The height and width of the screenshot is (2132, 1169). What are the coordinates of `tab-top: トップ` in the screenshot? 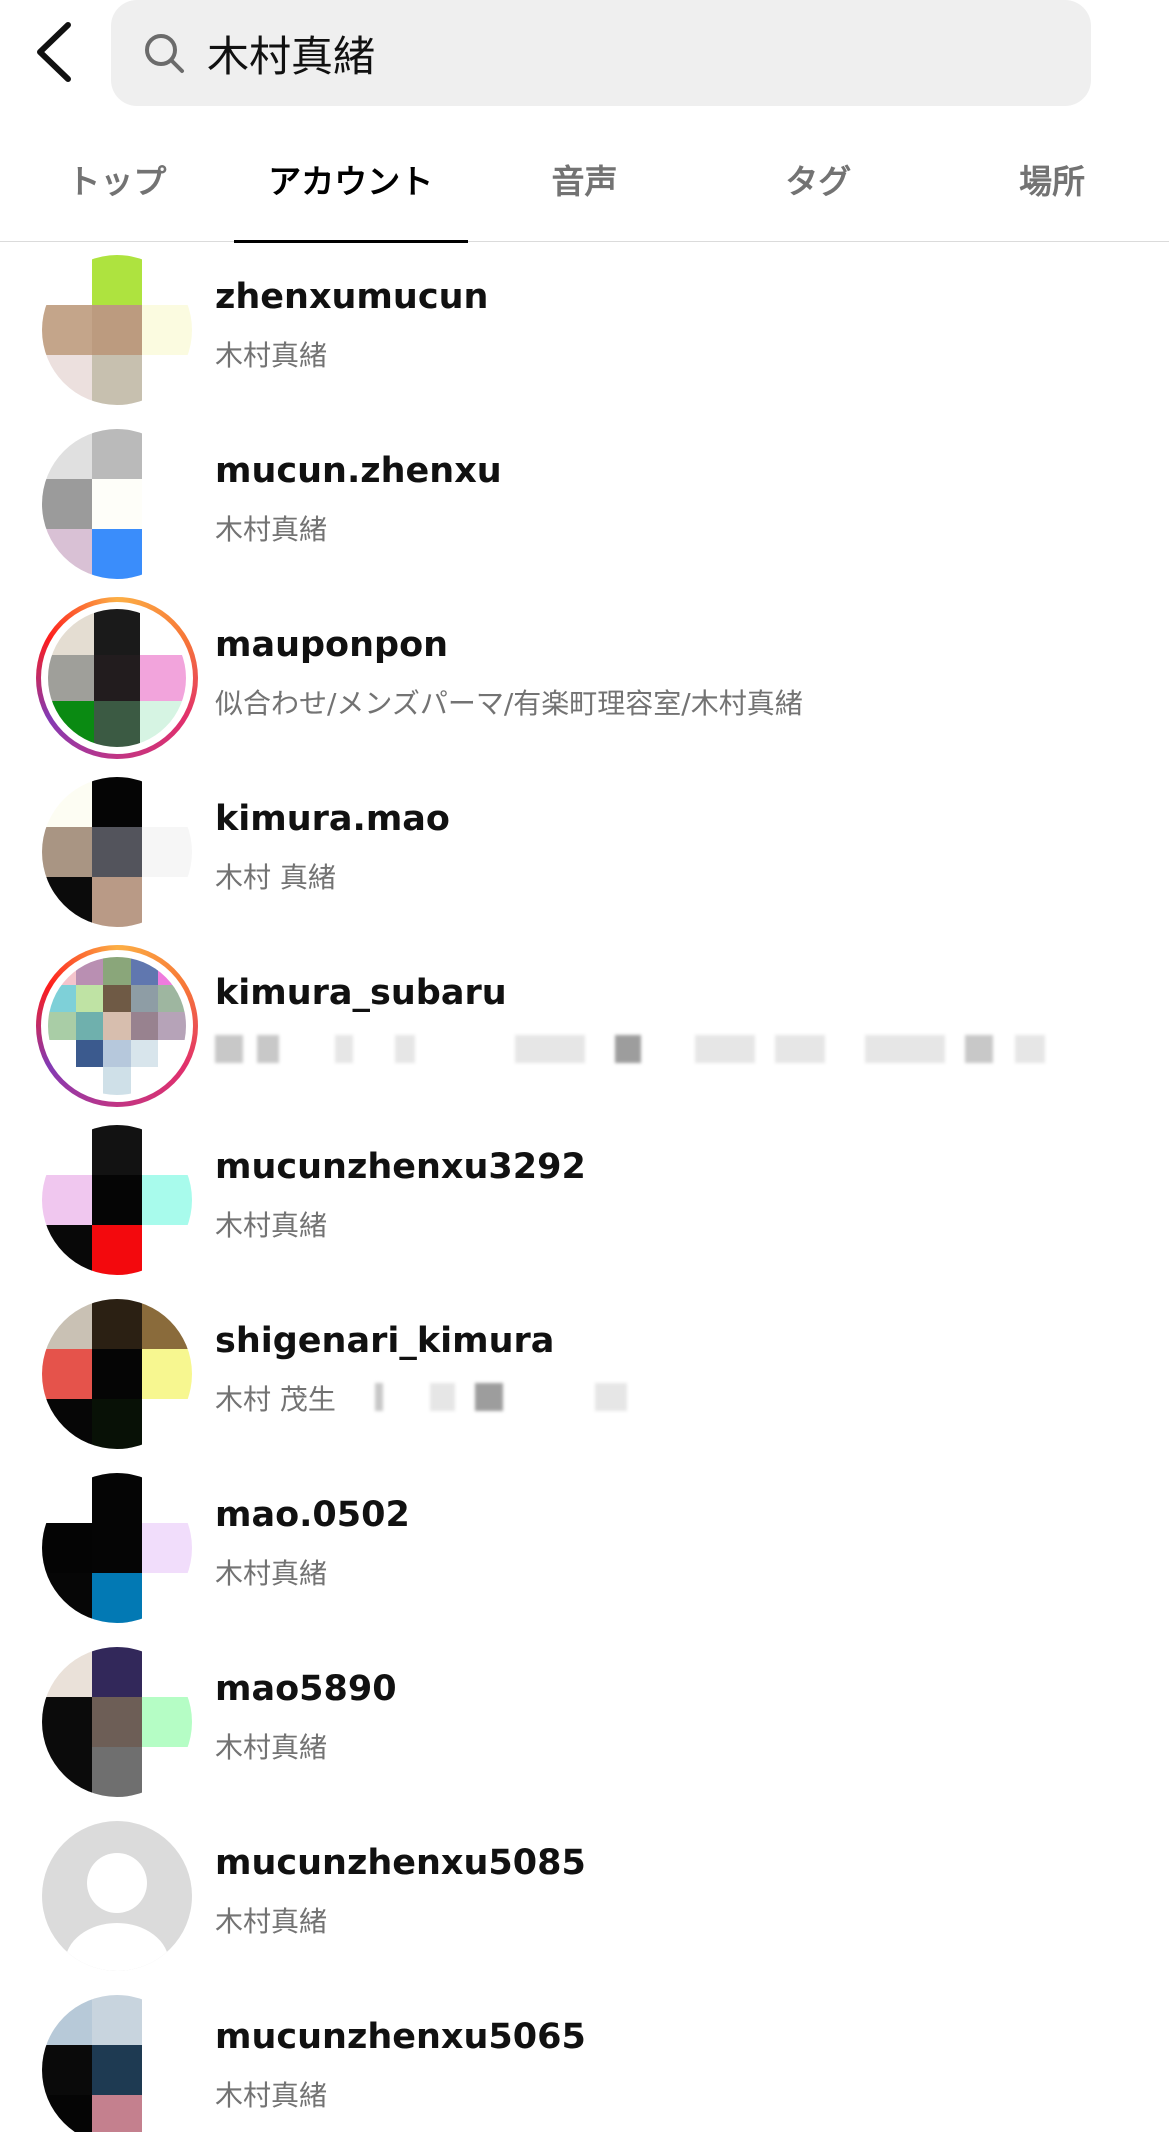 It's located at (117, 182).